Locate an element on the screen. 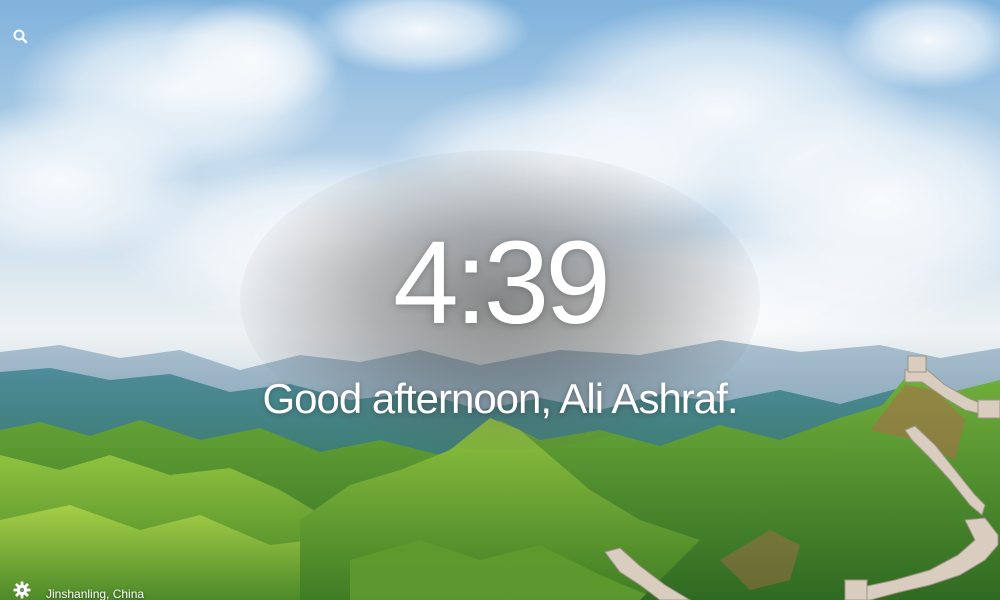 The width and height of the screenshot is (1000, 600). search-icon is located at coordinates (20, 36).